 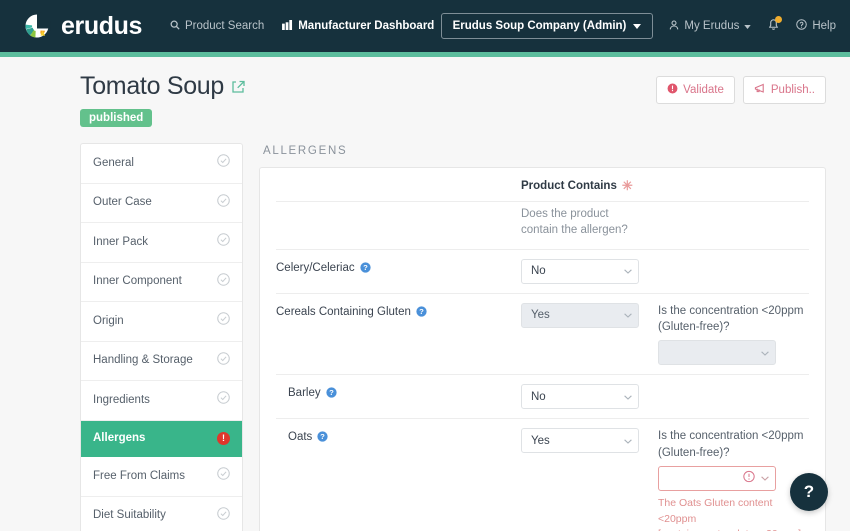 I want to click on sidebar-item-general: General, so click(x=161, y=164).